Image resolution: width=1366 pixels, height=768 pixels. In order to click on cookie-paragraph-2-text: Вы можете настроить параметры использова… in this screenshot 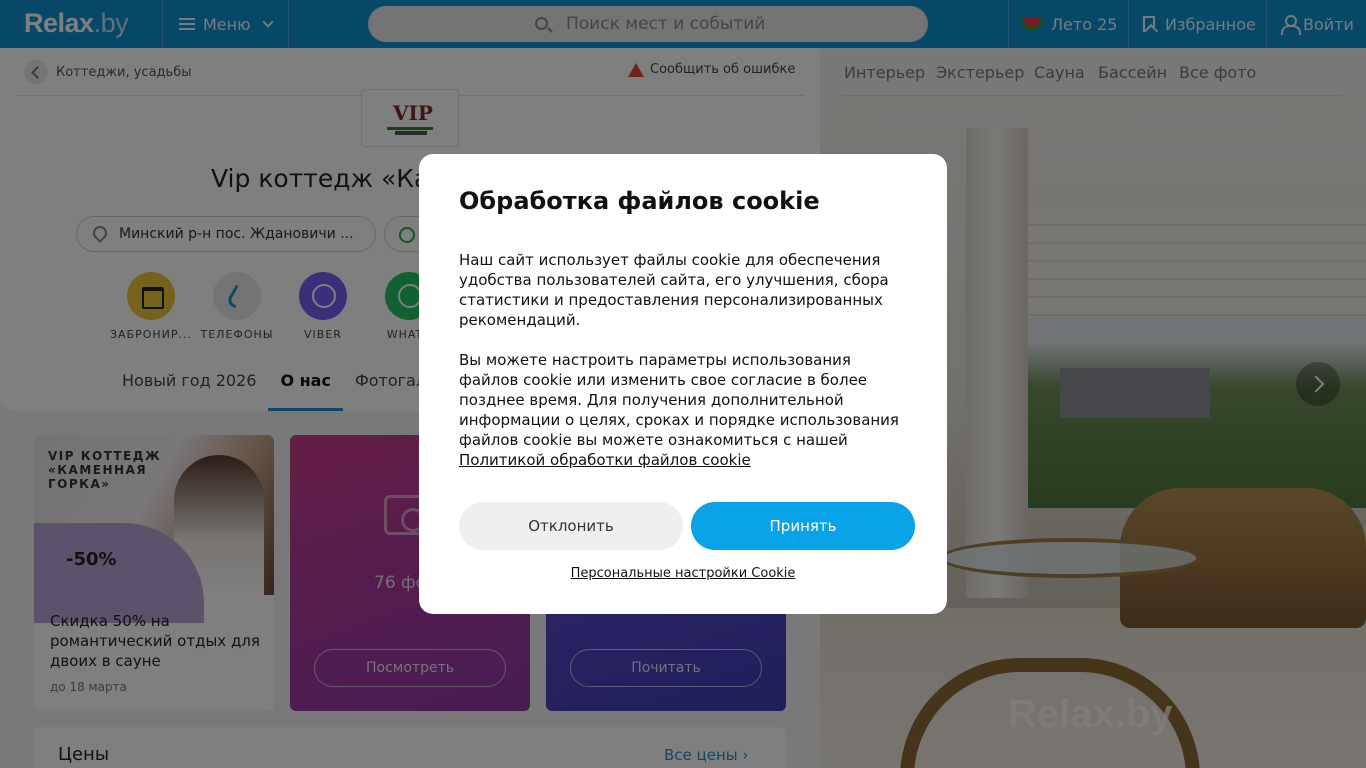, I will do `click(679, 400)`.